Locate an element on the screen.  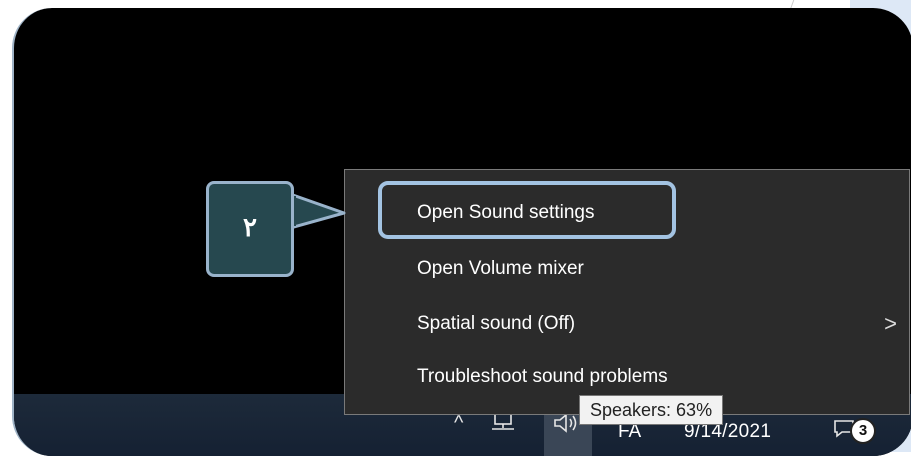
menu-item-troubleshoot-sound: Troubleshoot sound problems is located at coordinates (627, 377).